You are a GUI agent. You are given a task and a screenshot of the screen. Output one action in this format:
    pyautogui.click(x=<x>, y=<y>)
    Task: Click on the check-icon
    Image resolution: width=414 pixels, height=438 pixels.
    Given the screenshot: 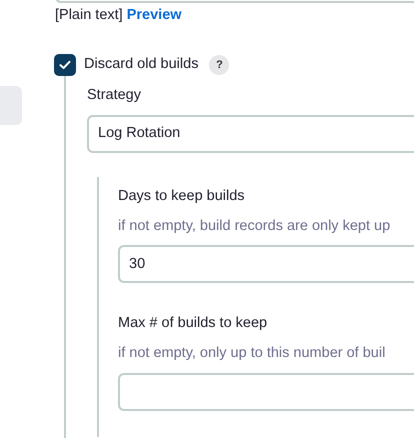 What is the action you would take?
    pyautogui.click(x=65, y=65)
    